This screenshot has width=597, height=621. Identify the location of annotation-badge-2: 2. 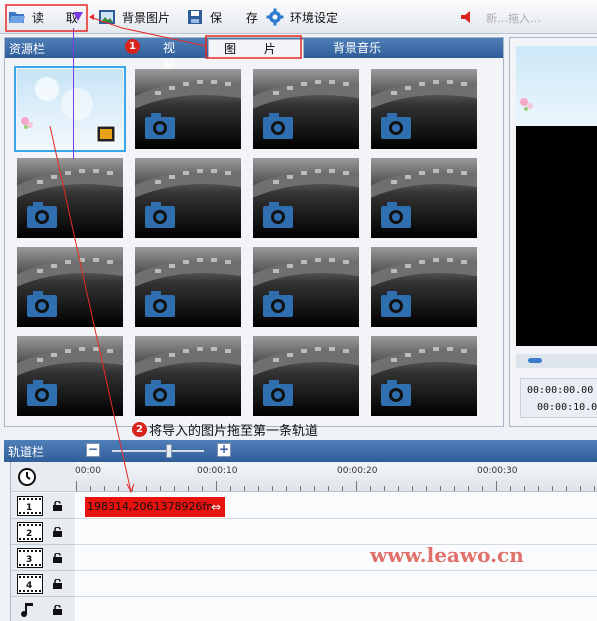
(139, 429).